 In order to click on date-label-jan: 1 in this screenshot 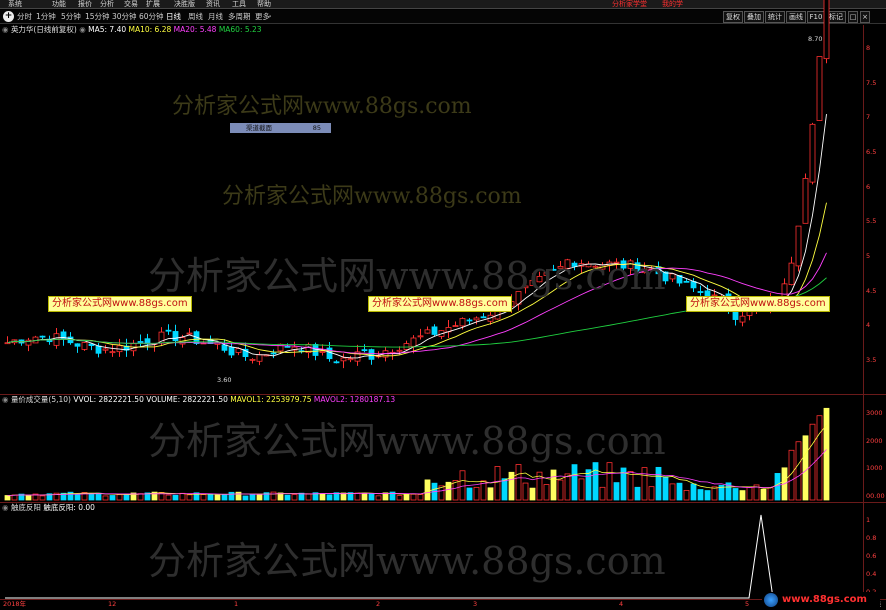, I will do `click(236, 604)`.